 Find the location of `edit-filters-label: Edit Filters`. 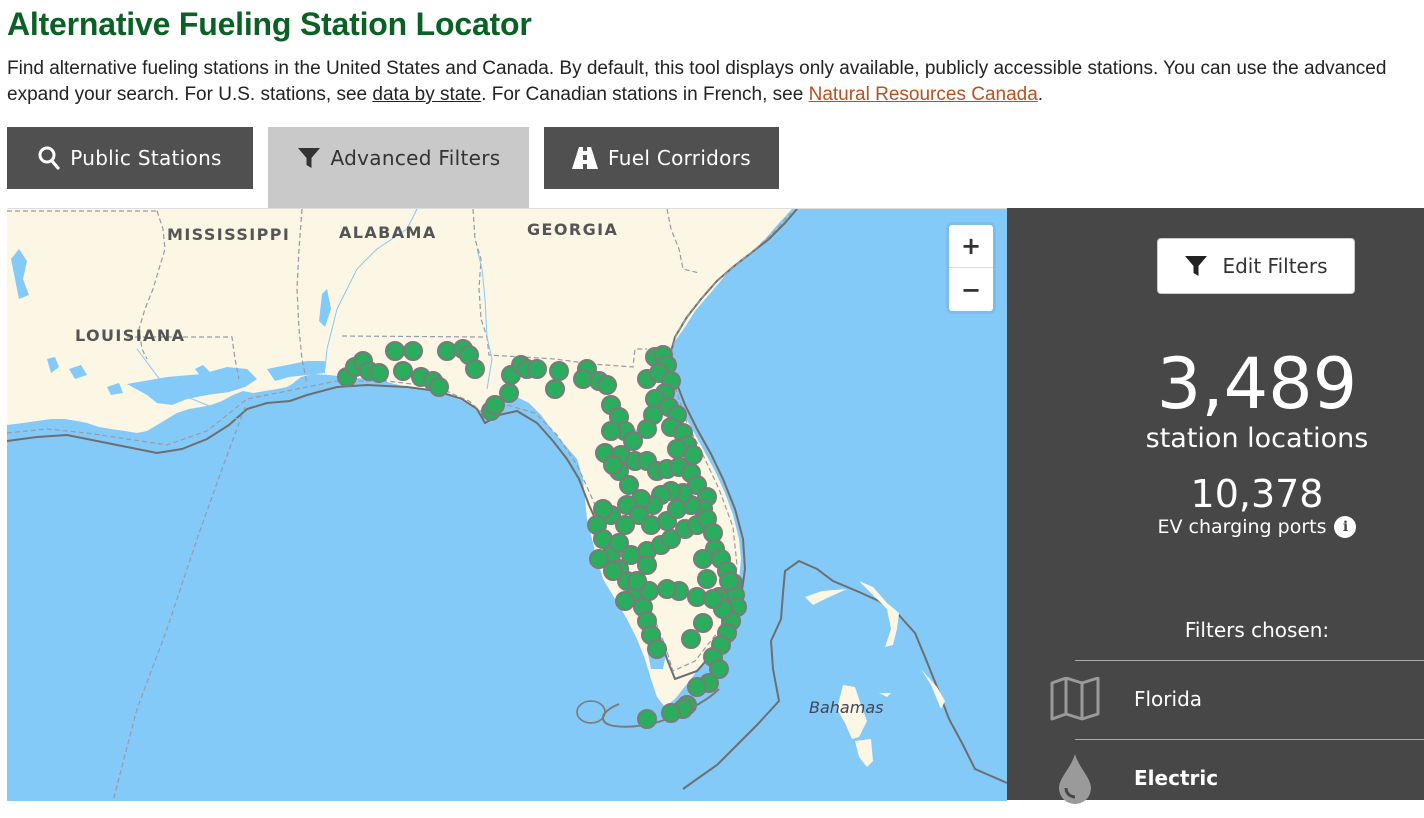

edit-filters-label: Edit Filters is located at coordinates (1275, 266).